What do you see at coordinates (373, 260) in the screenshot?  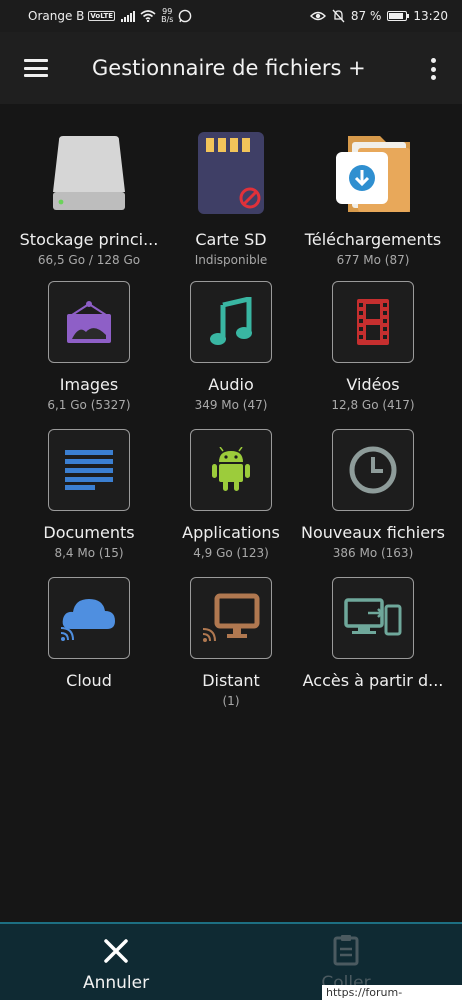 I see `tile-subtitle: 677 Mo (87)` at bounding box center [373, 260].